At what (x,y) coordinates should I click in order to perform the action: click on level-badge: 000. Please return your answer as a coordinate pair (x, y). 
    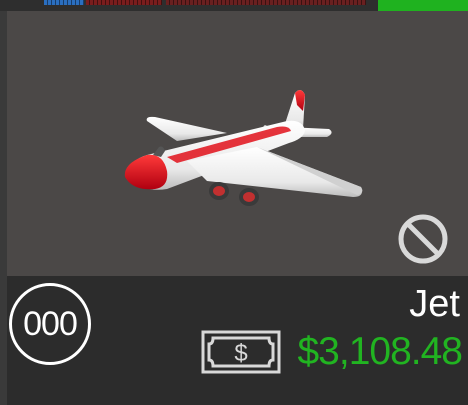
    Looking at the image, I should click on (50, 324).